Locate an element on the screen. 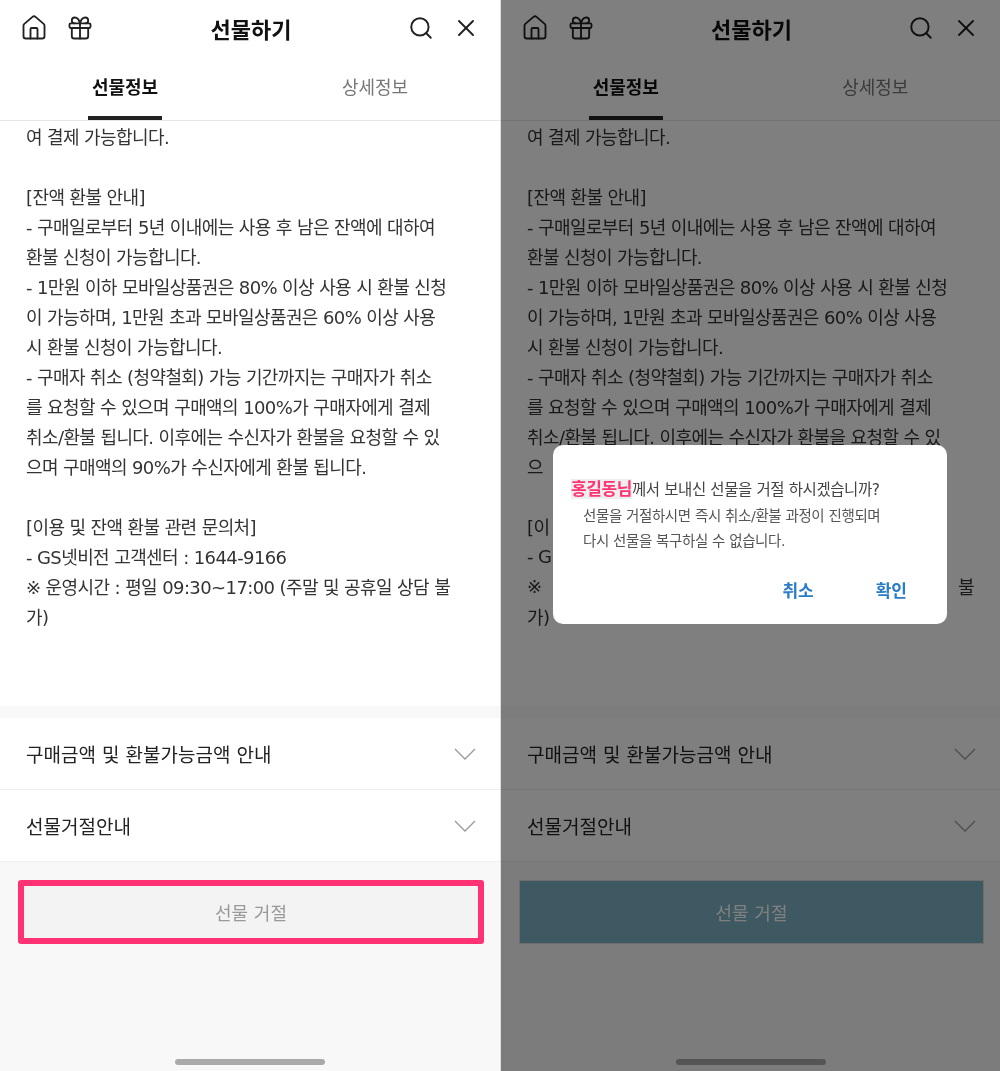 This screenshot has width=1000, height=1071. dialog-message: 선물을 거절하시면 즉시 취소/환불 과정이 진행되며 is located at coordinates (732, 516).